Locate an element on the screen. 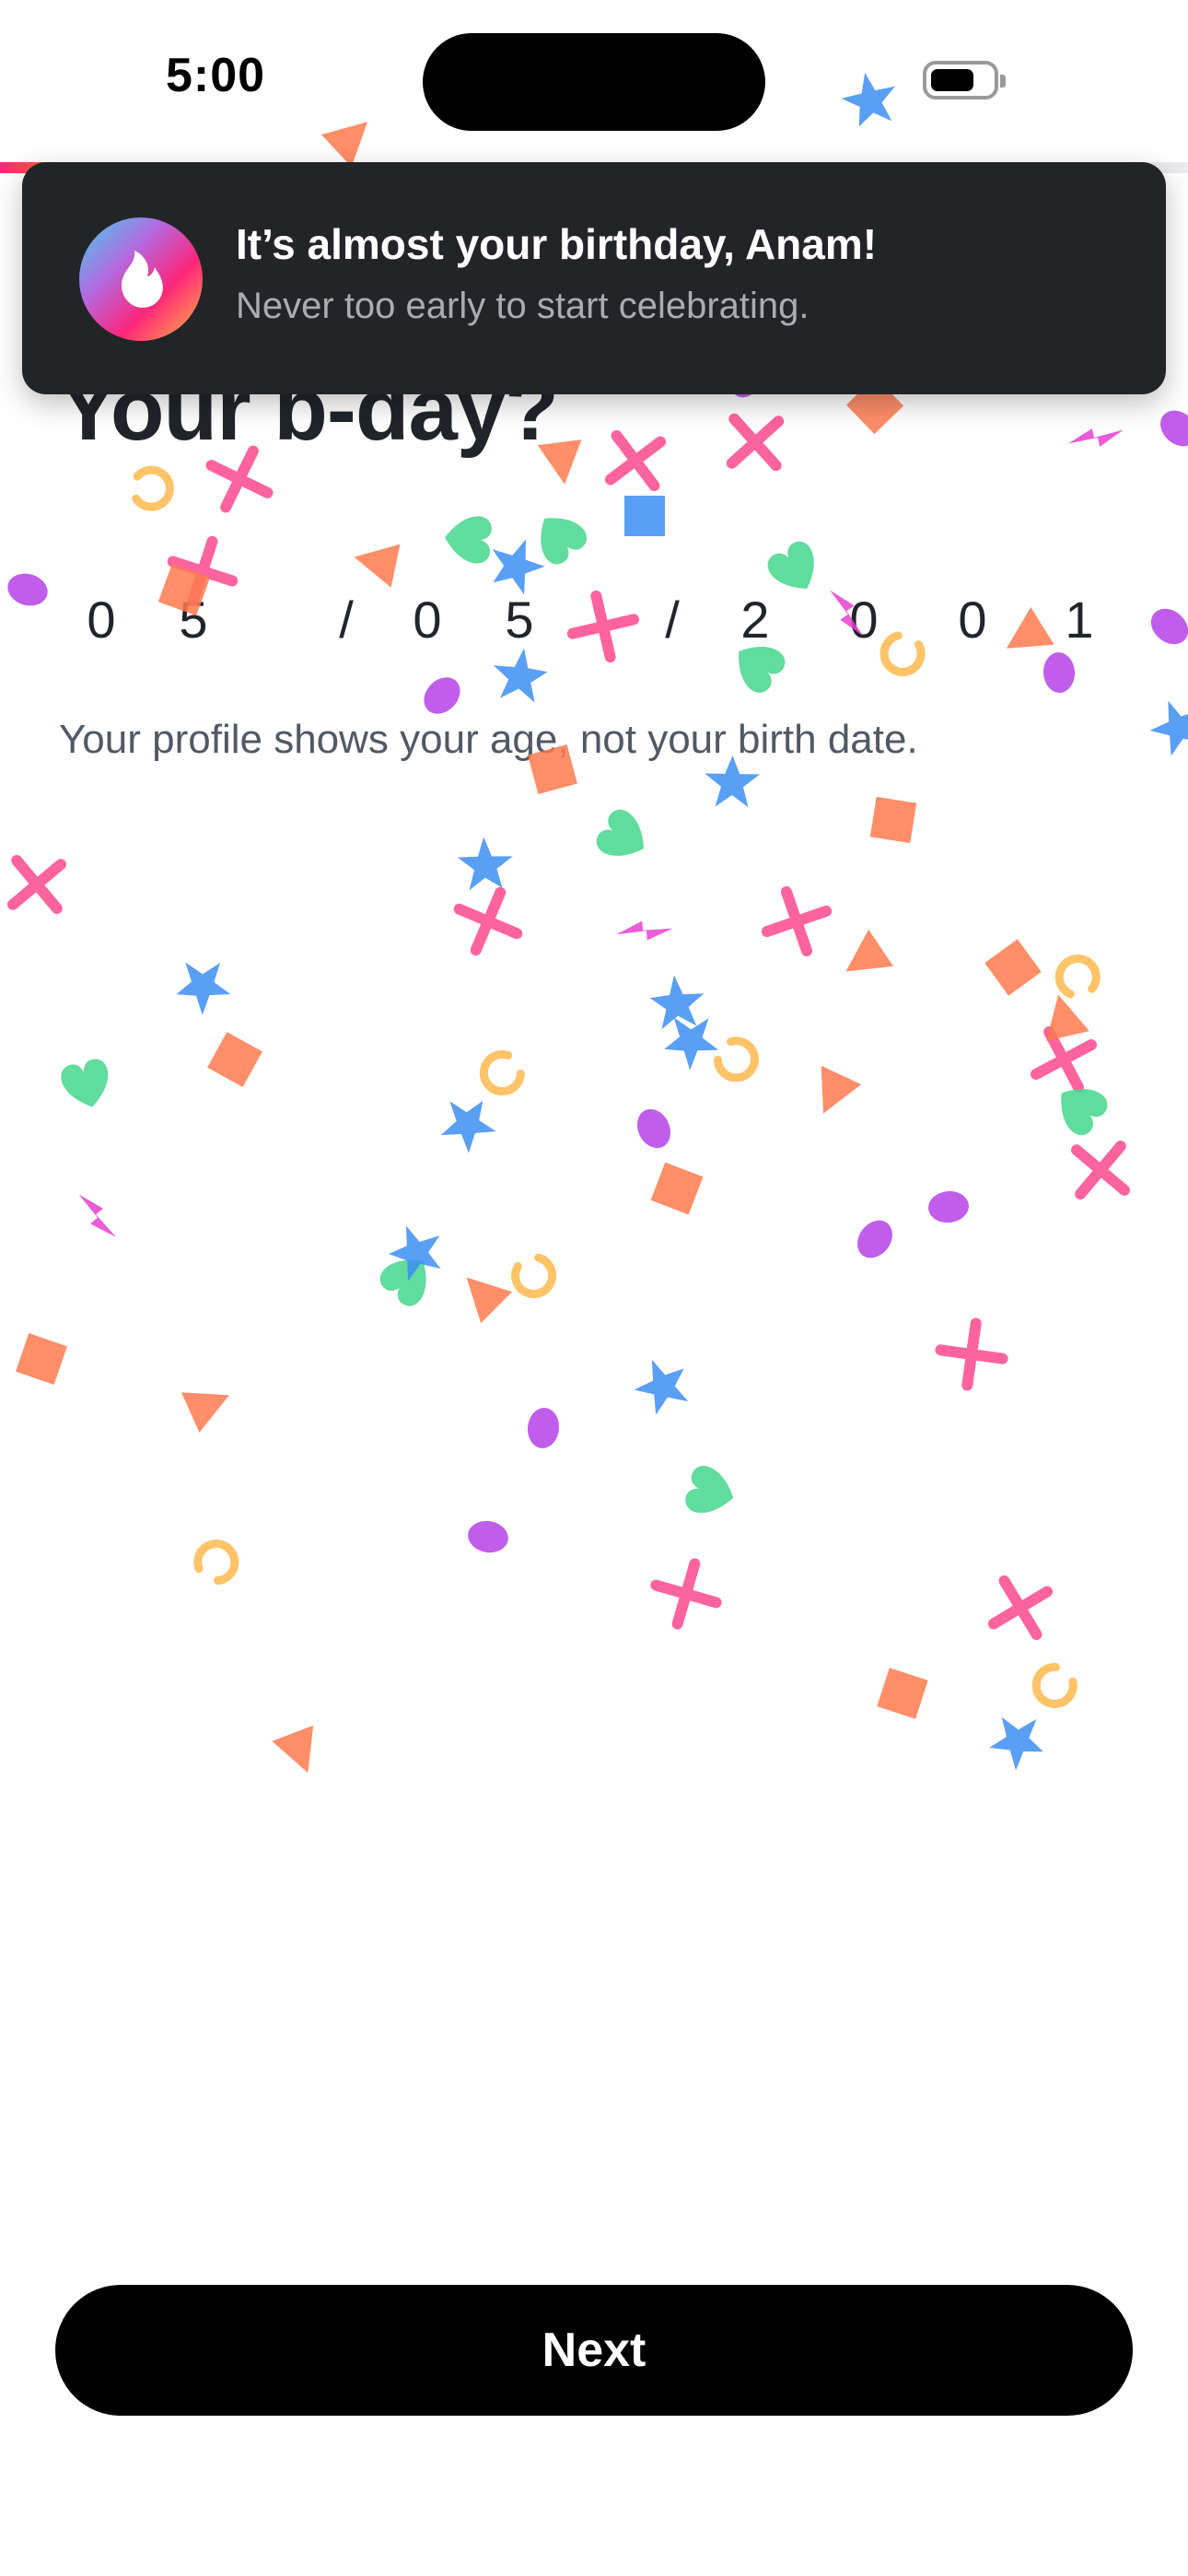  birthdate-input: 0 5 / 0 5 / 2 0 0 1 is located at coordinates (597, 631).